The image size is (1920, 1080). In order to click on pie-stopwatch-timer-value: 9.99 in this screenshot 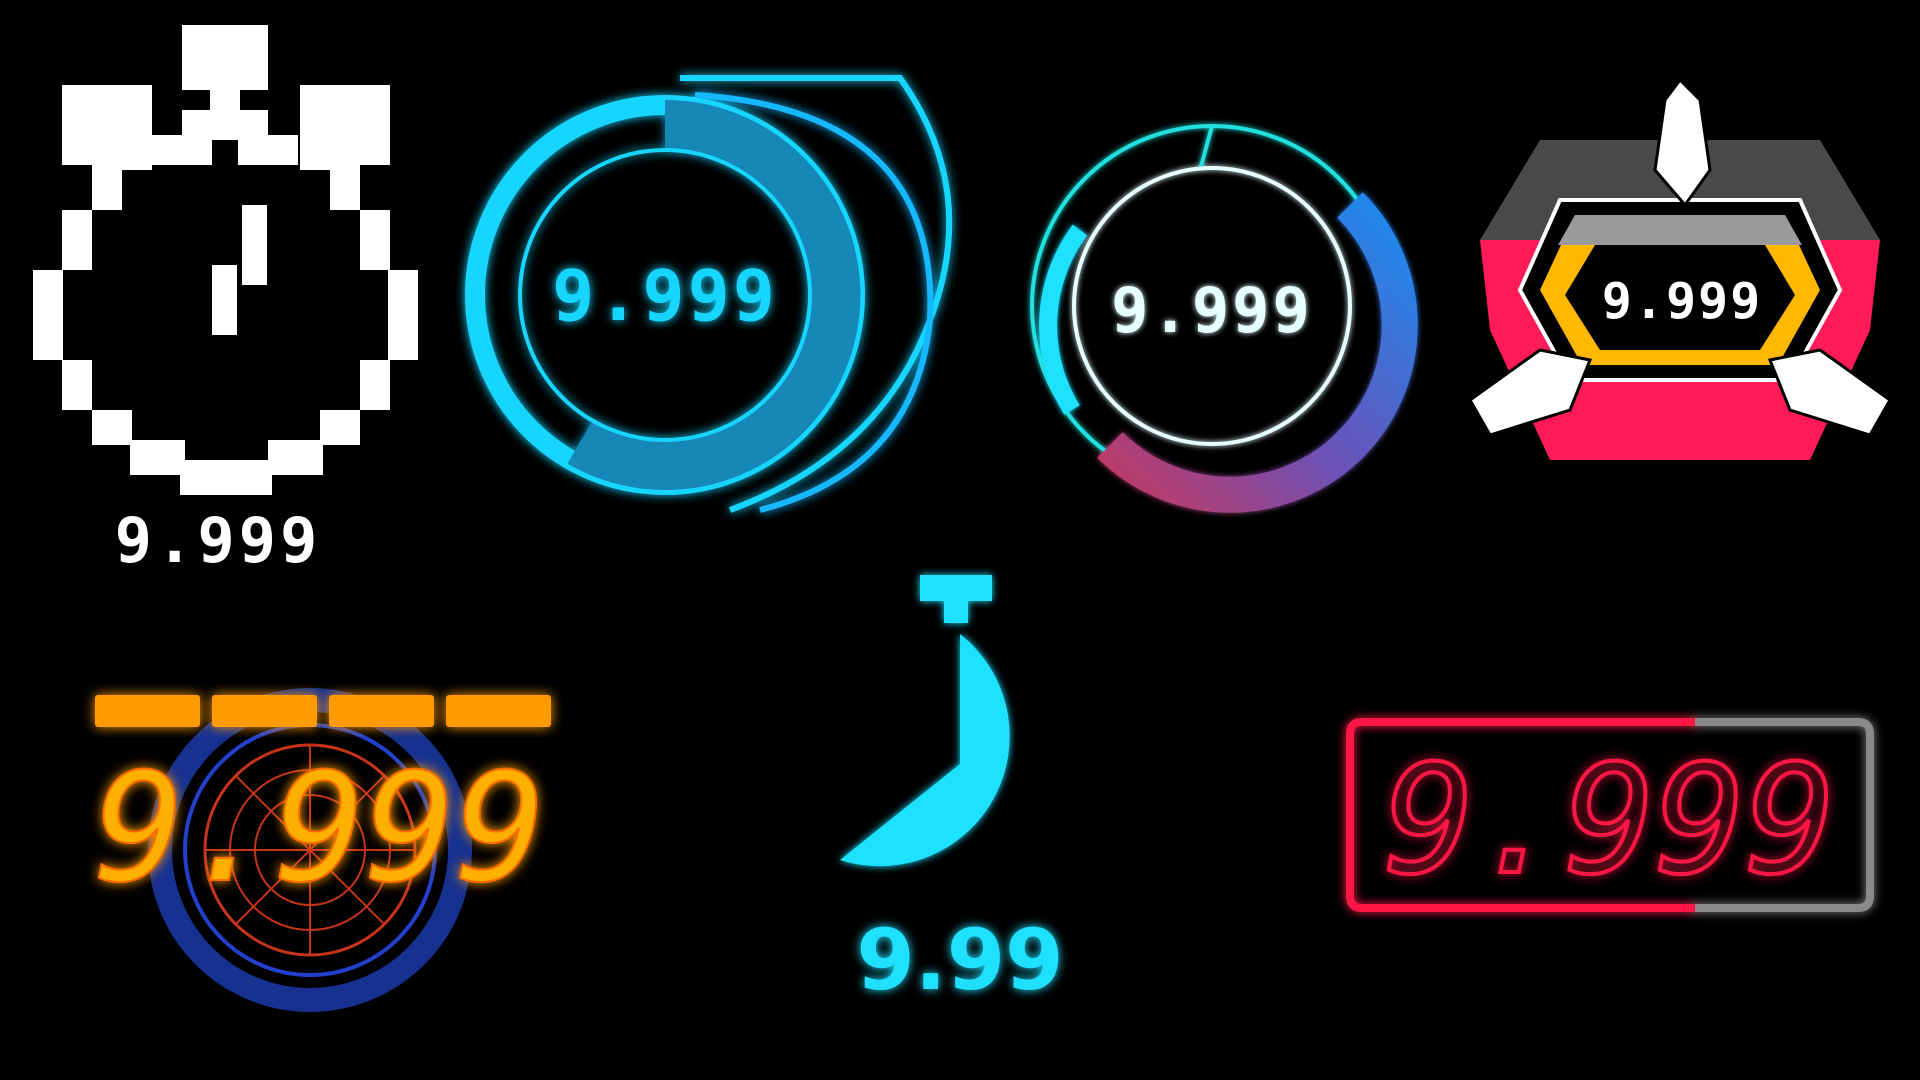, I will do `click(960, 960)`.